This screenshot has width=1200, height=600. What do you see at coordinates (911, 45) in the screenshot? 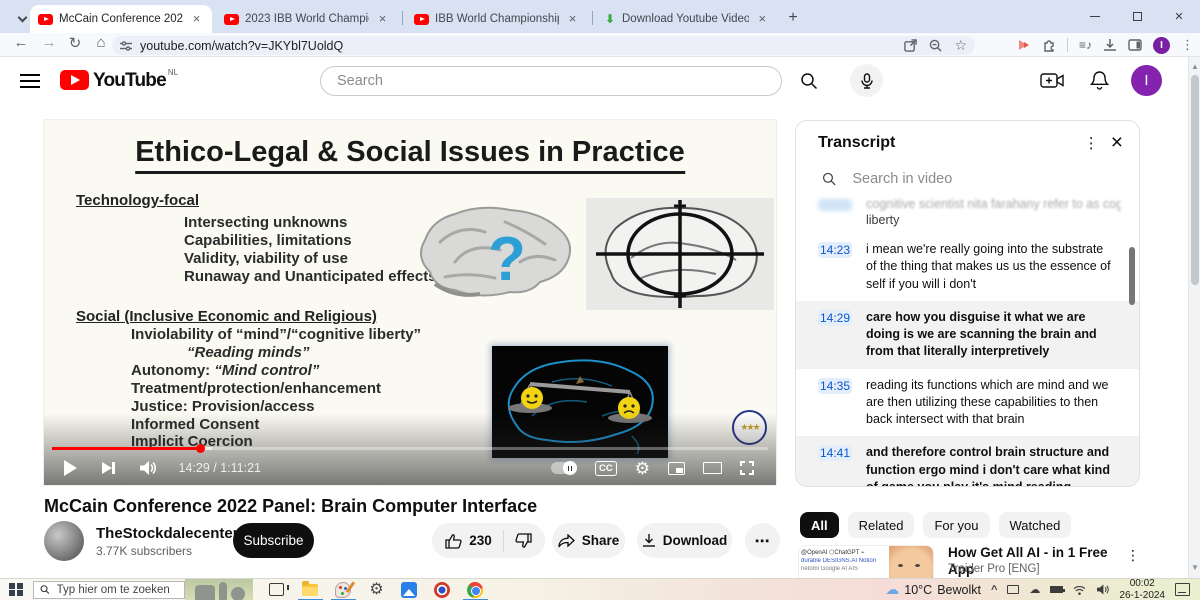
I see `open-in-new-icon` at bounding box center [911, 45].